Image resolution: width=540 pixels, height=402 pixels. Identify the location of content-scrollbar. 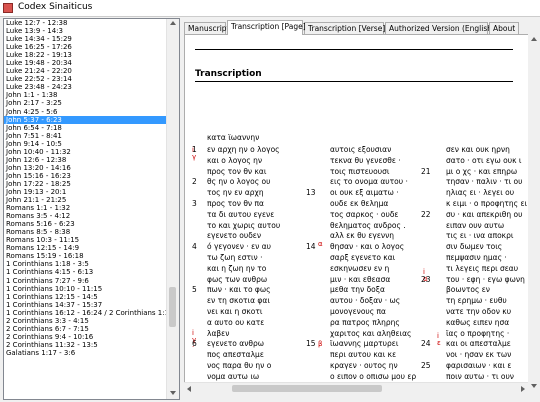
(534, 213).